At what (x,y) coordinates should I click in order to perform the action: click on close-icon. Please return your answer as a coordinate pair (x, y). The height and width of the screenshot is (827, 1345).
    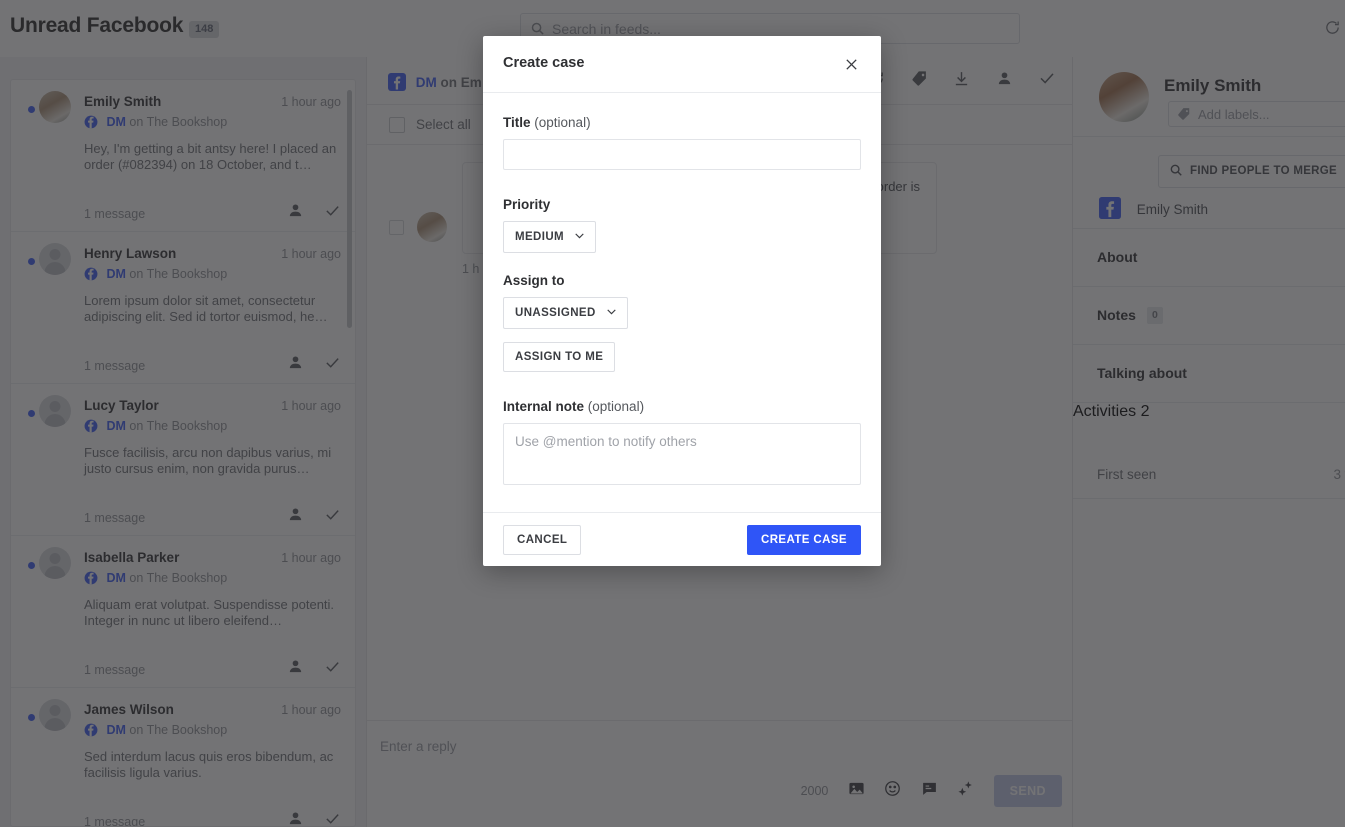
    Looking at the image, I should click on (851, 64).